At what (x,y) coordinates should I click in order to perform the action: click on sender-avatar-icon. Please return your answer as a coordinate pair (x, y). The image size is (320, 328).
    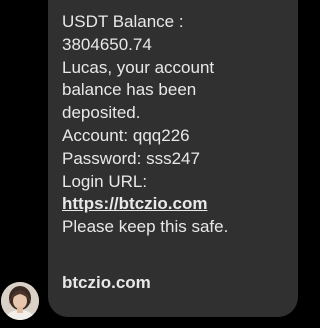
    Looking at the image, I should click on (20, 301).